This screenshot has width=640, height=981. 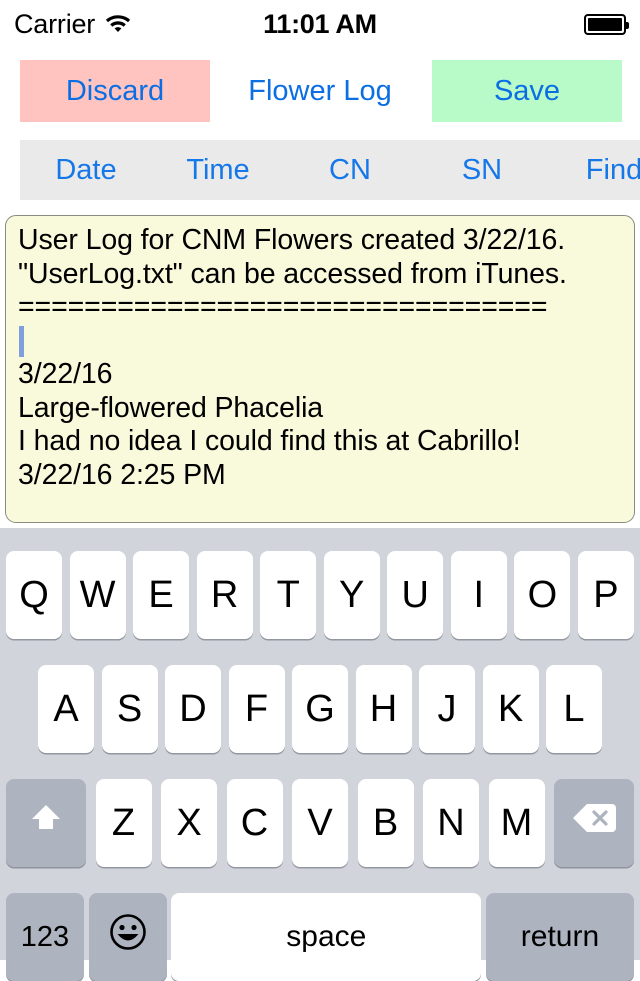 What do you see at coordinates (605, 595) in the screenshot?
I see `key-p: P` at bounding box center [605, 595].